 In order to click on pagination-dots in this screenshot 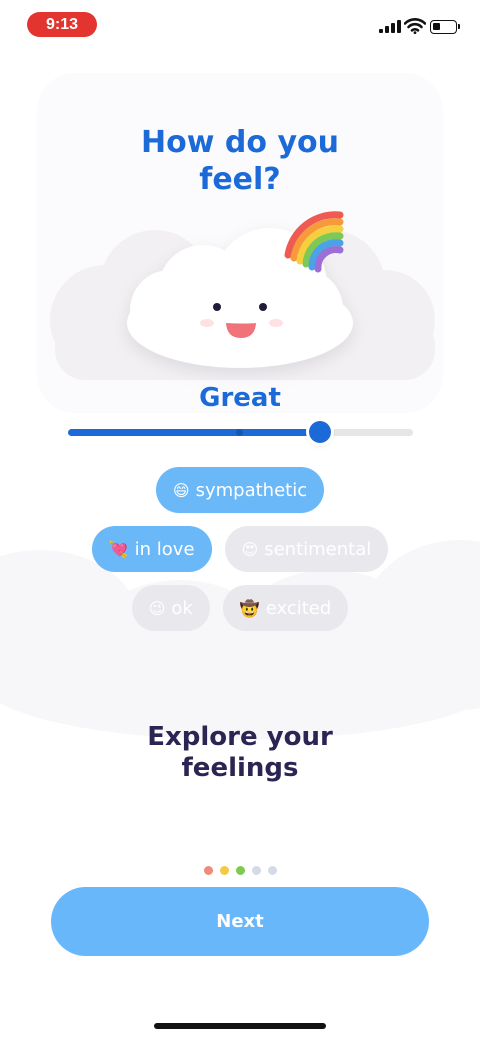, I will do `click(240, 870)`.